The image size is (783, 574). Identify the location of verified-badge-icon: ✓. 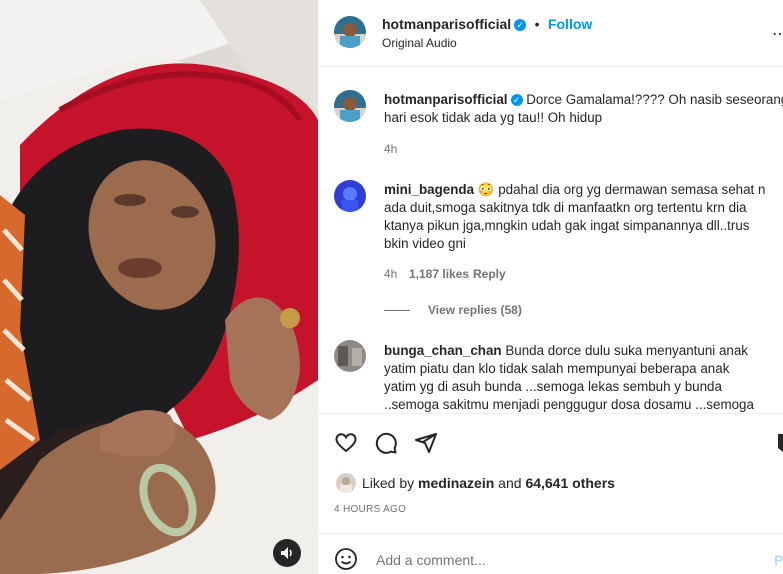
(520, 25).